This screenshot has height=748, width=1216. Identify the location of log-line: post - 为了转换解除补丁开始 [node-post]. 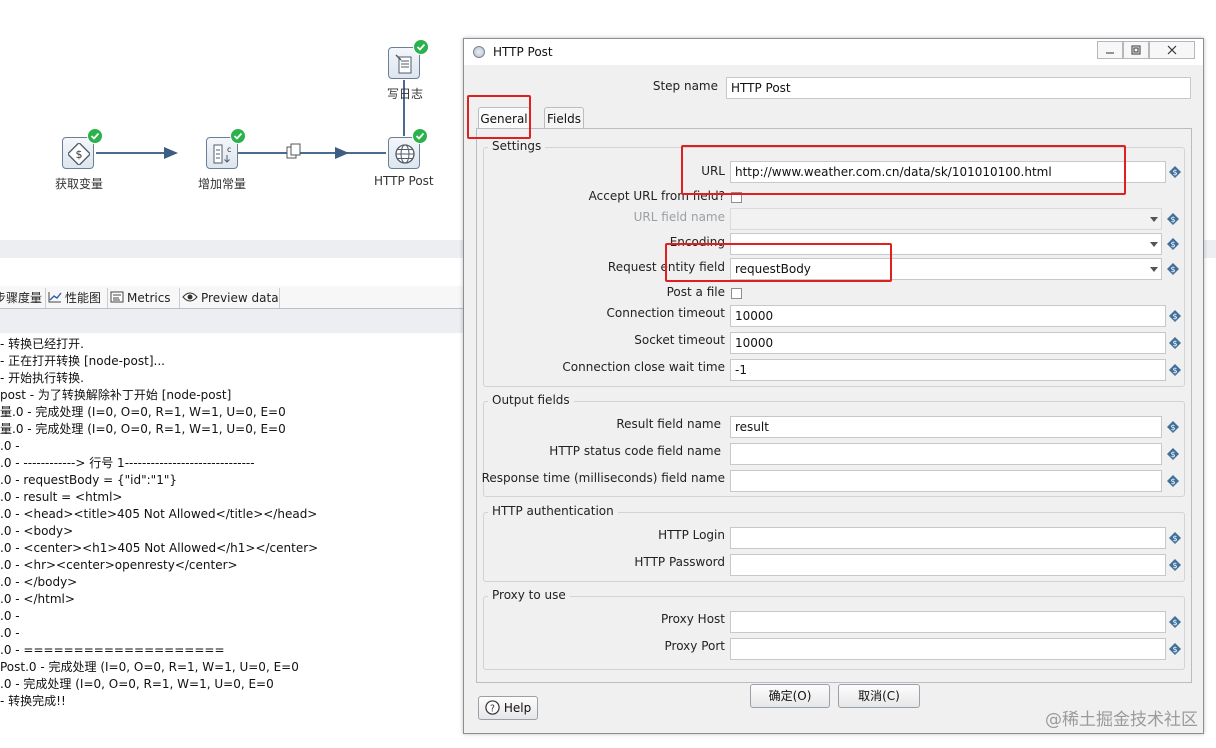
(116, 395).